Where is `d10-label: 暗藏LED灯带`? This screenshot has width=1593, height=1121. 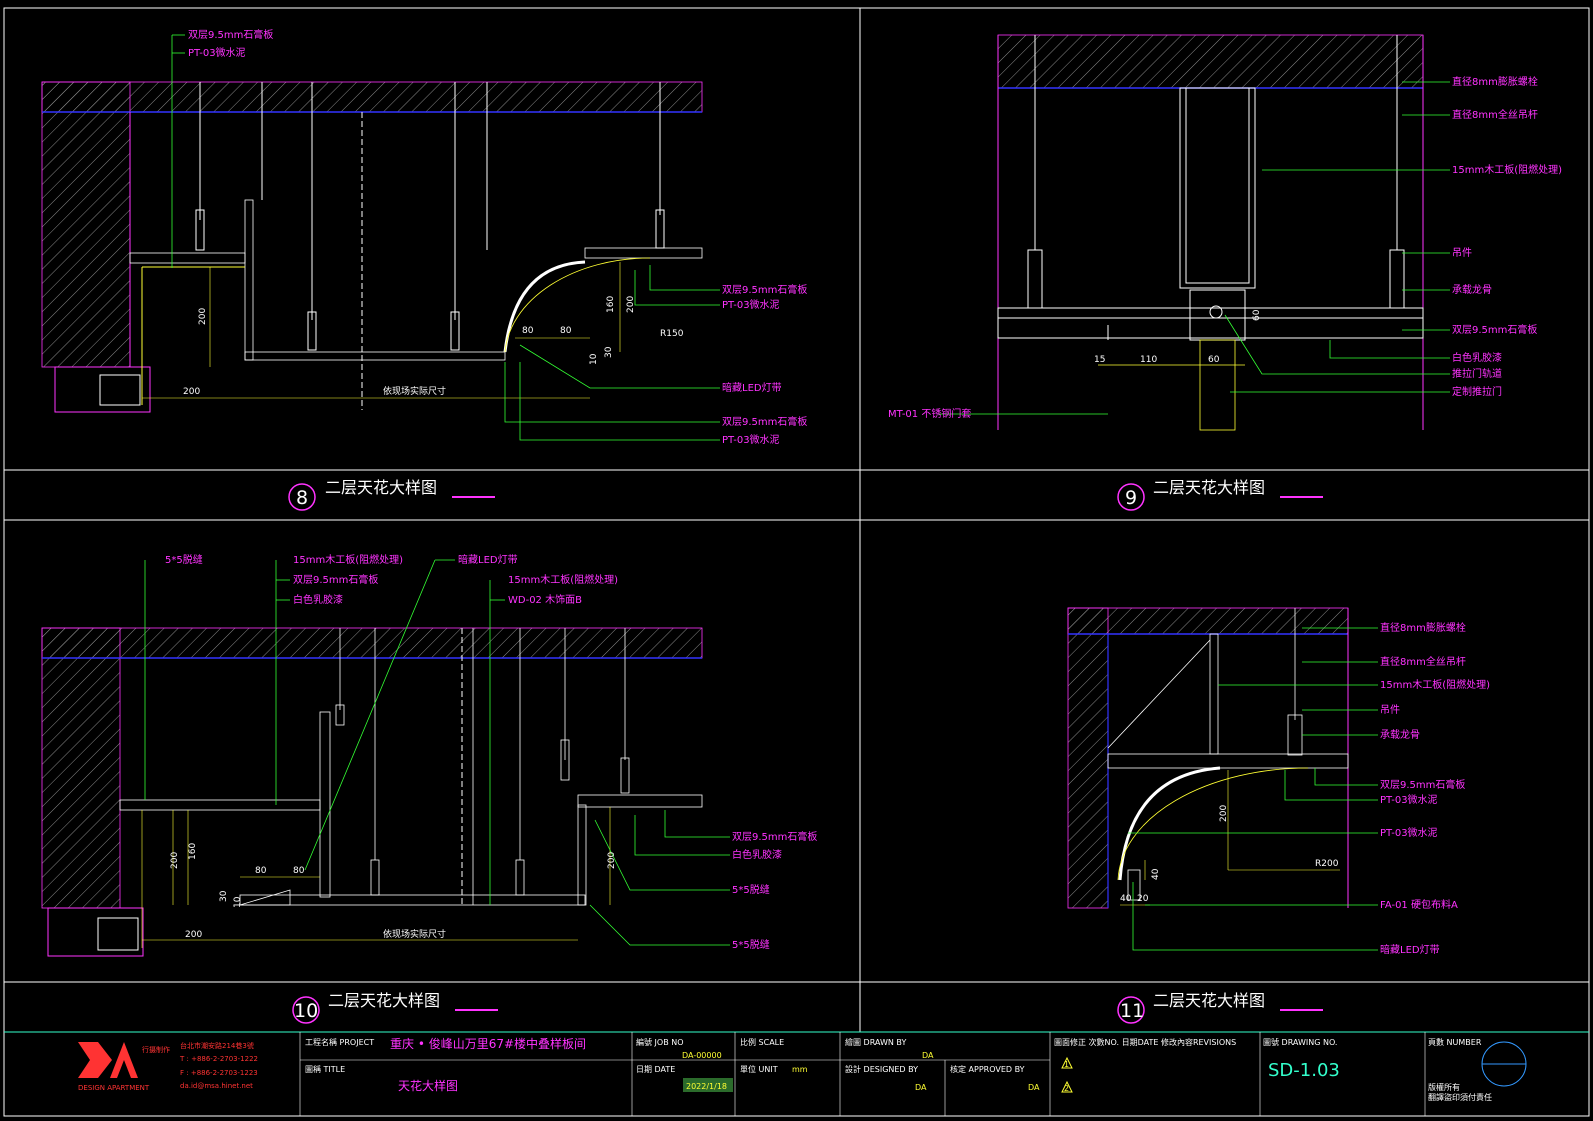
d10-label: 暗藏LED灯带 is located at coordinates (488, 559).